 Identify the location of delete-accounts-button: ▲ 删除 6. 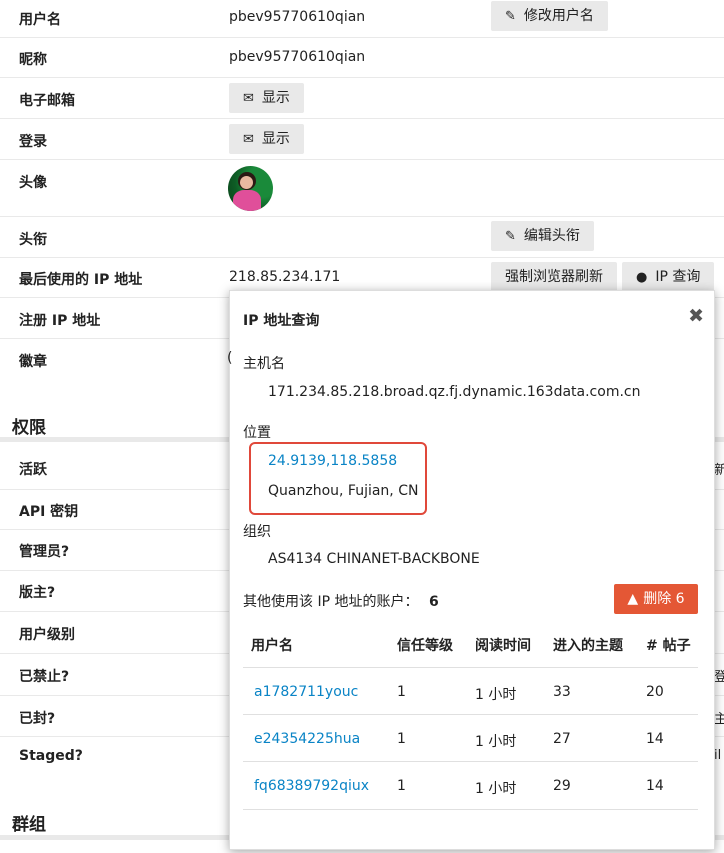
(656, 599).